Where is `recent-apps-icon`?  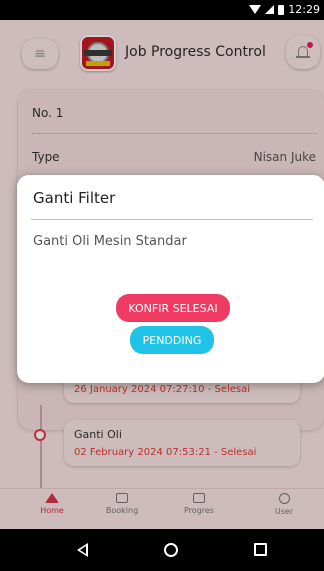 recent-apps-icon is located at coordinates (260, 549).